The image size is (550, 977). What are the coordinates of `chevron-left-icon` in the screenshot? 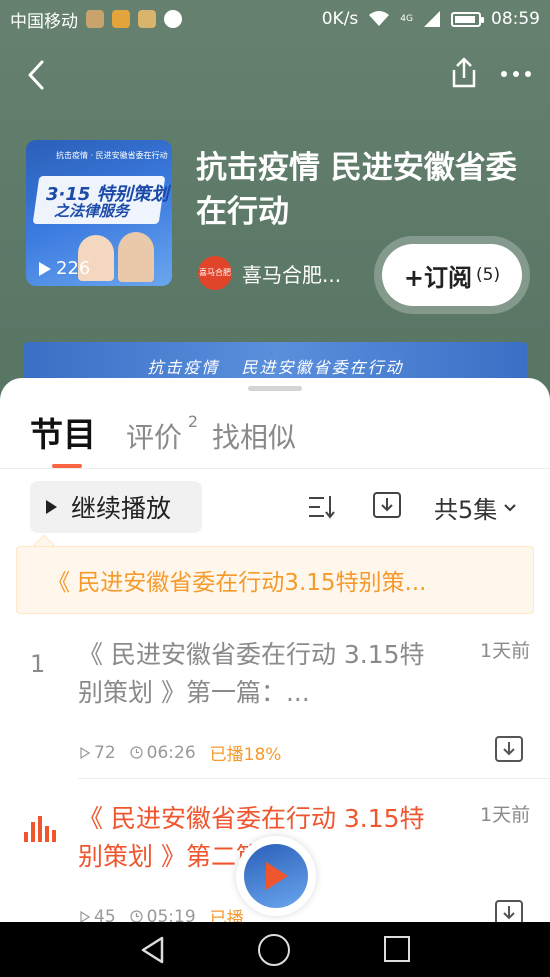 It's located at (37, 75).